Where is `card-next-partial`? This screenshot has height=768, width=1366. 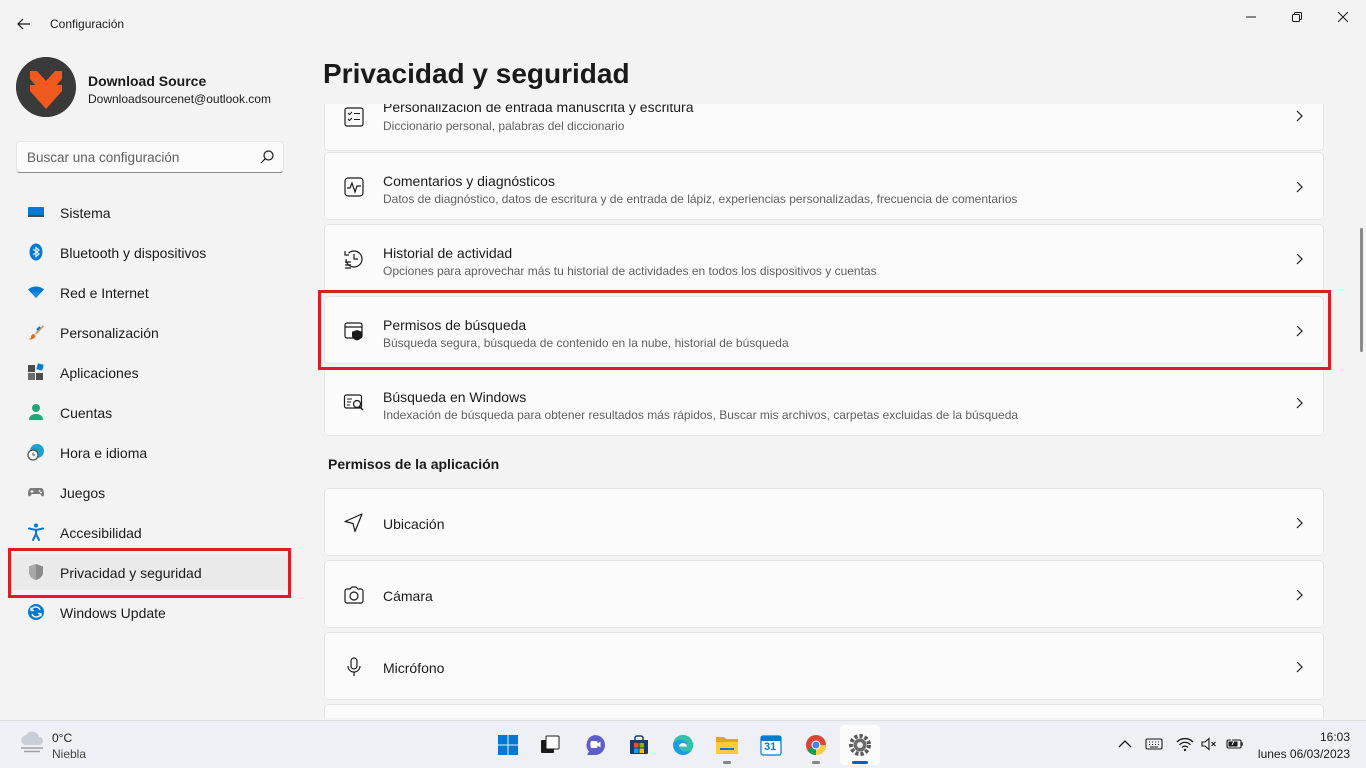 card-next-partial is located at coordinates (824, 711).